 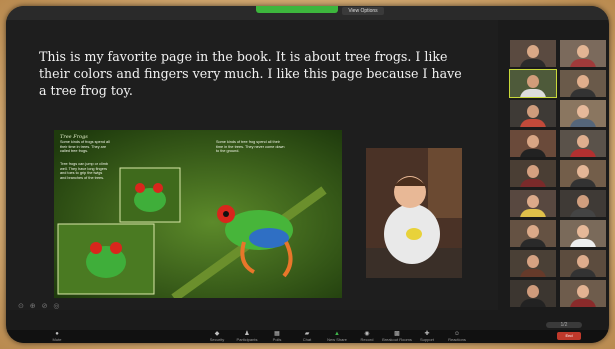 What do you see at coordinates (297, 9) in the screenshot?
I see `sharing-indicator` at bounding box center [297, 9].